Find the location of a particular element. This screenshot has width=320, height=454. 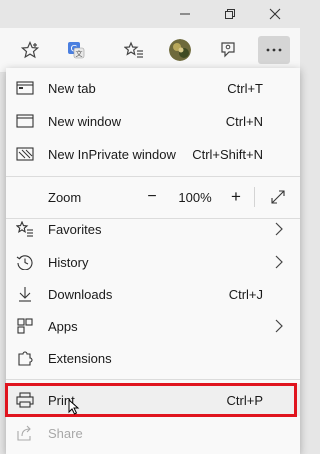

fullscreen-button is located at coordinates (278, 197).